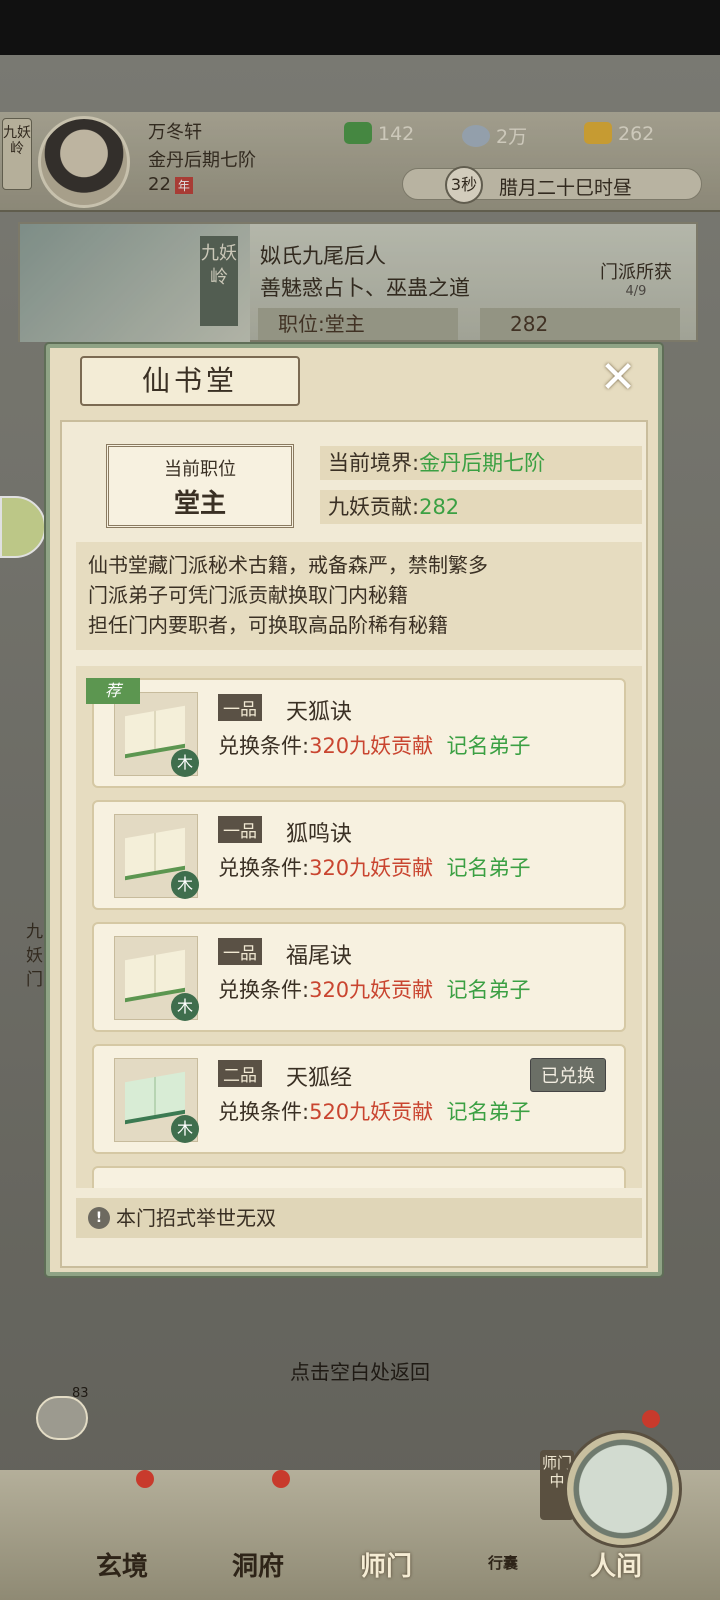 This screenshot has height=1600, width=720. I want to click on nav-shimen: 师门, so click(386, 1564).